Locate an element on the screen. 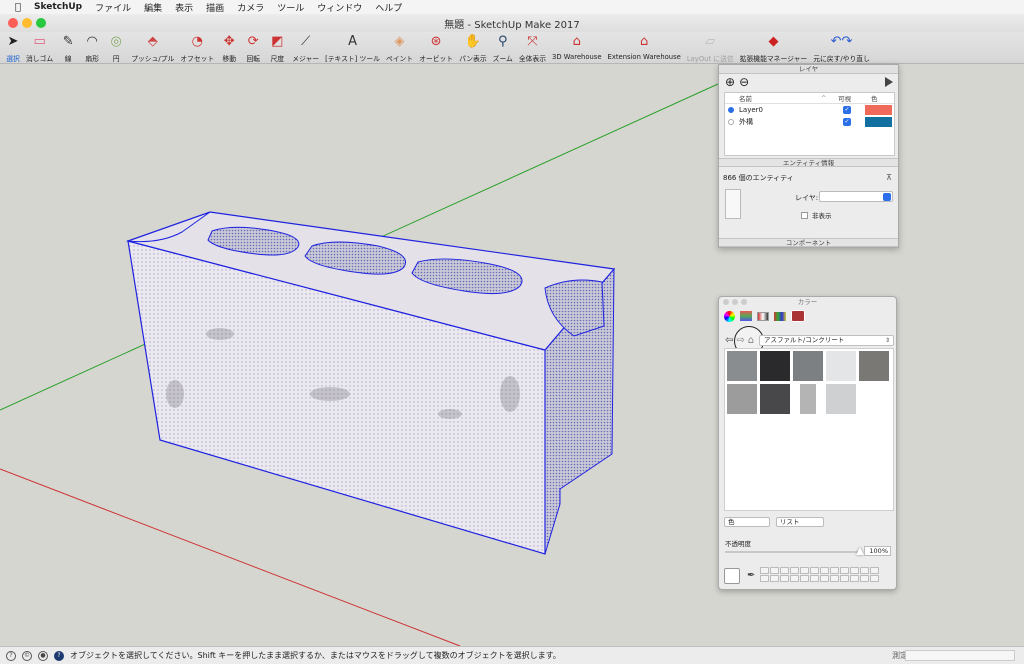 The width and height of the screenshot is (1024, 664). entity-layer-select is located at coordinates (856, 196).